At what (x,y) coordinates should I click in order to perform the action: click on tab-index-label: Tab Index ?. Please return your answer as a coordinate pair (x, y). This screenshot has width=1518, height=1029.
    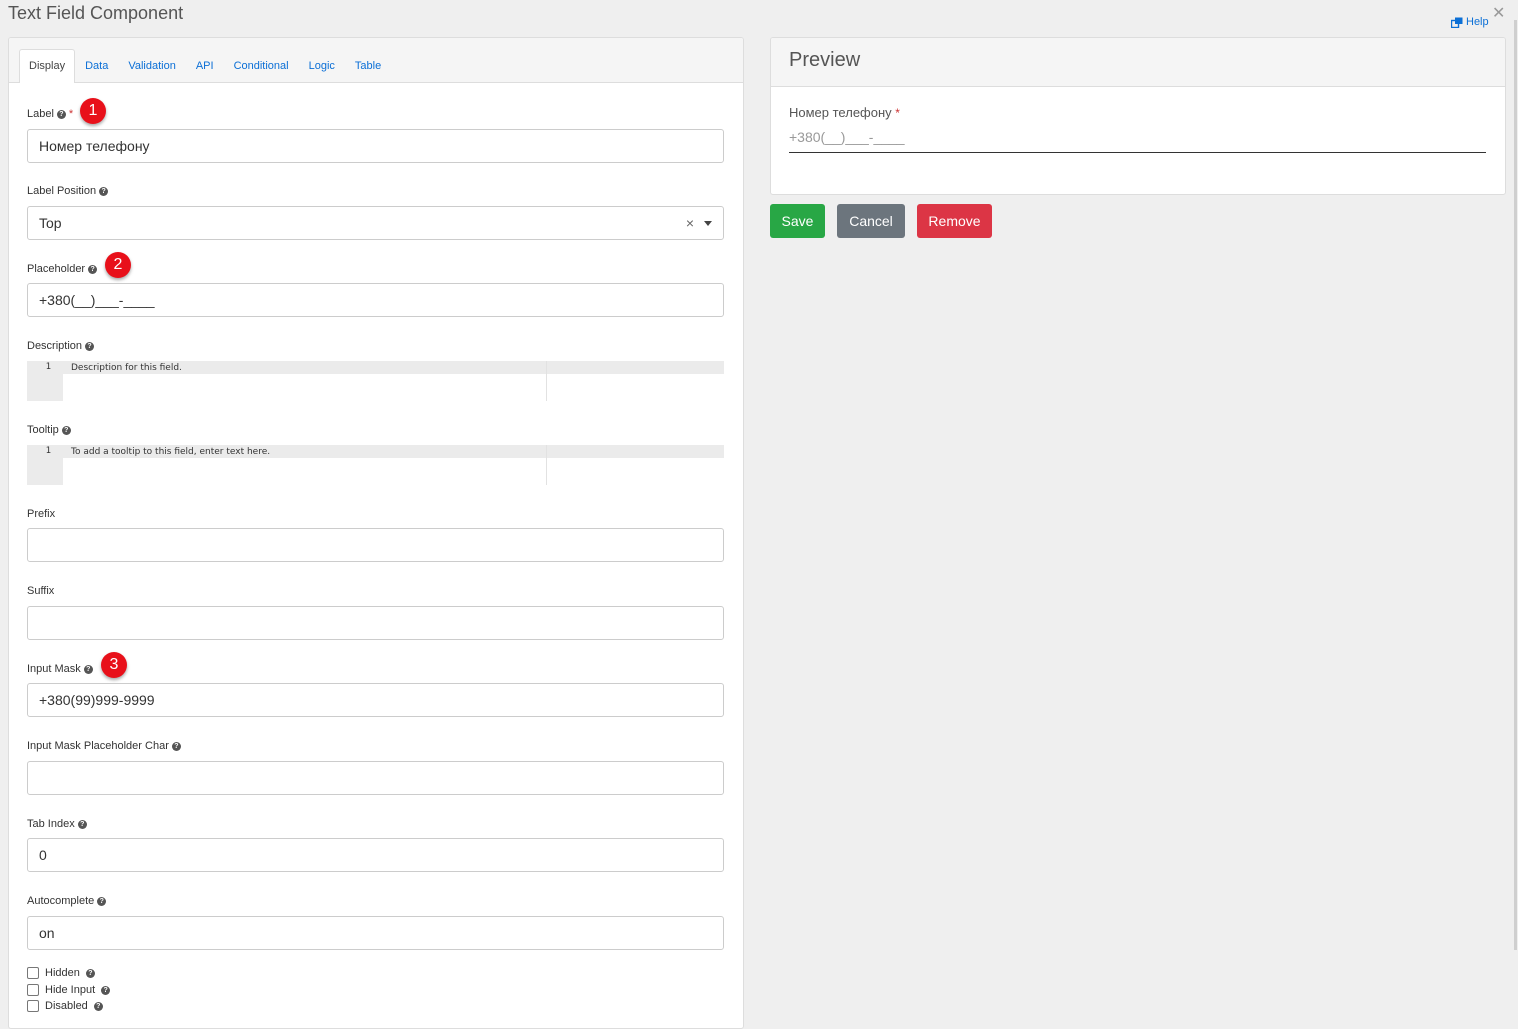
    Looking at the image, I should click on (57, 824).